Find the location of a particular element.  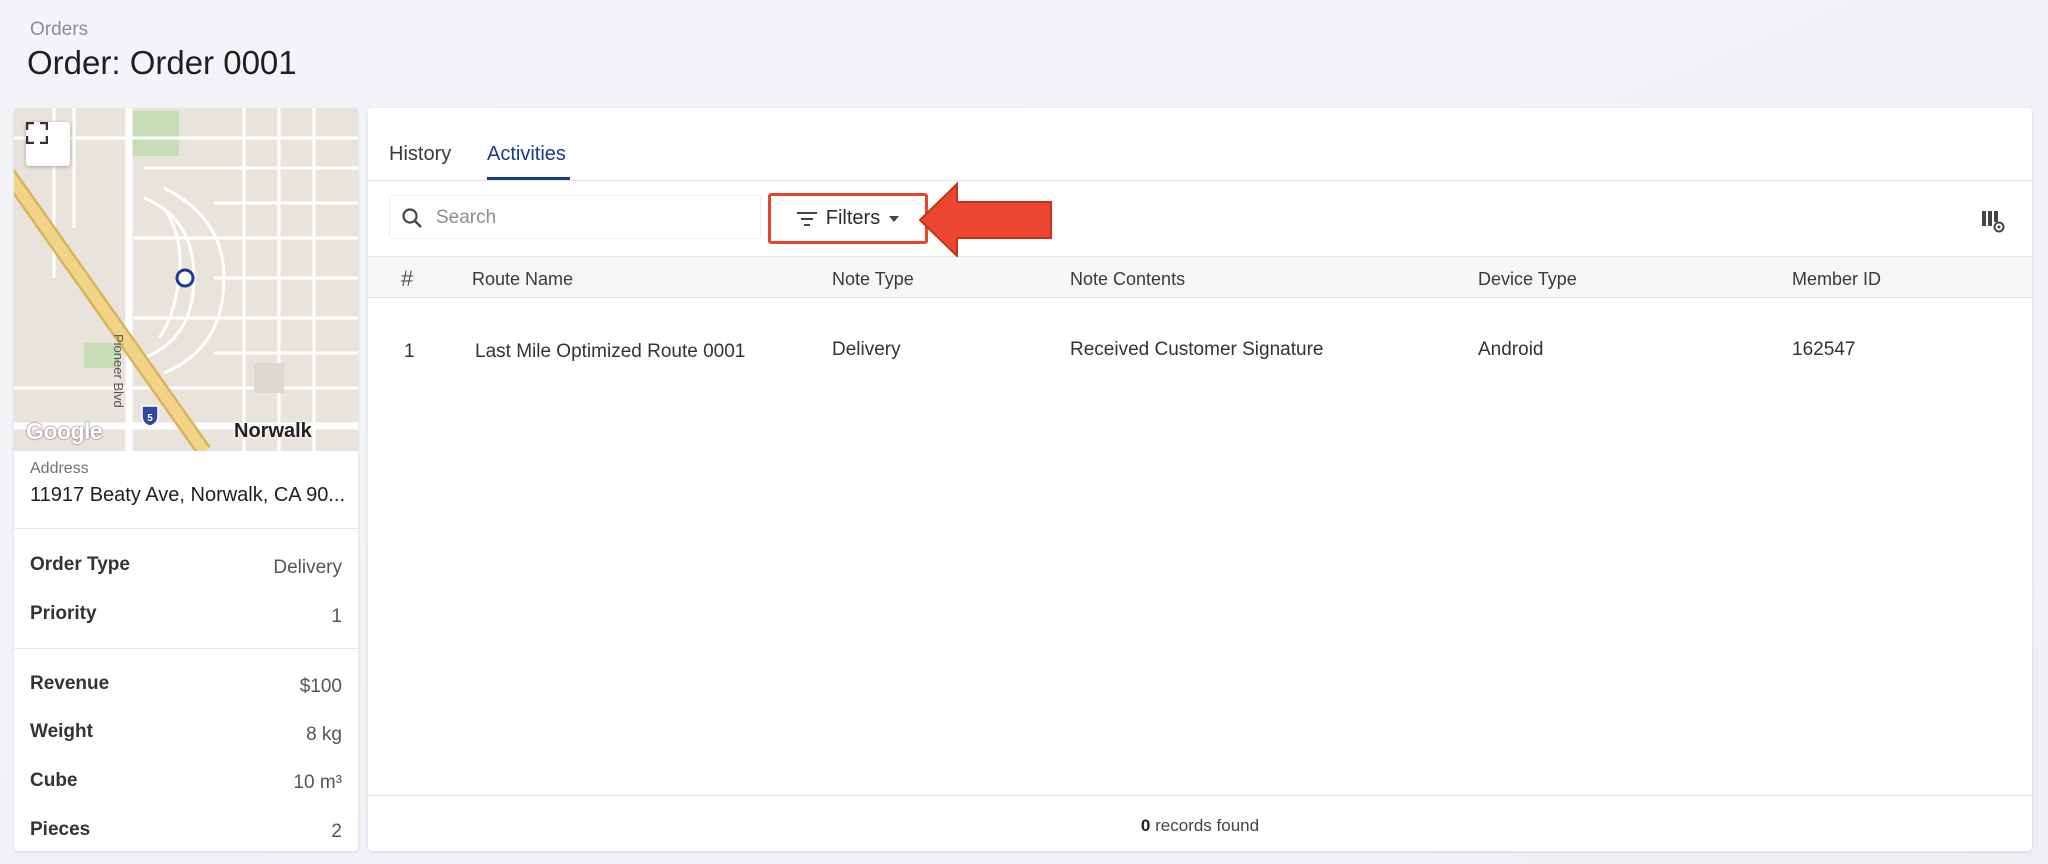

order-type-label: Order Type is located at coordinates (80, 564).